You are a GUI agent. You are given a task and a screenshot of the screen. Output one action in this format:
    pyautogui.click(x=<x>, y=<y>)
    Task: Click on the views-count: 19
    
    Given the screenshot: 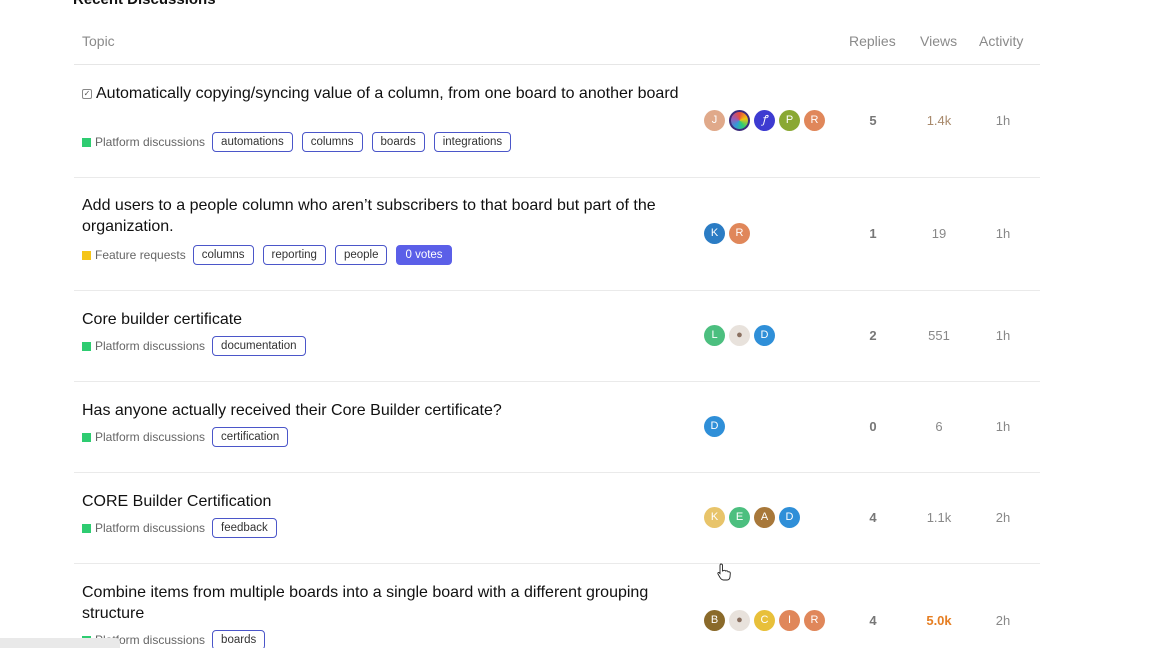 What is the action you would take?
    pyautogui.click(x=939, y=233)
    